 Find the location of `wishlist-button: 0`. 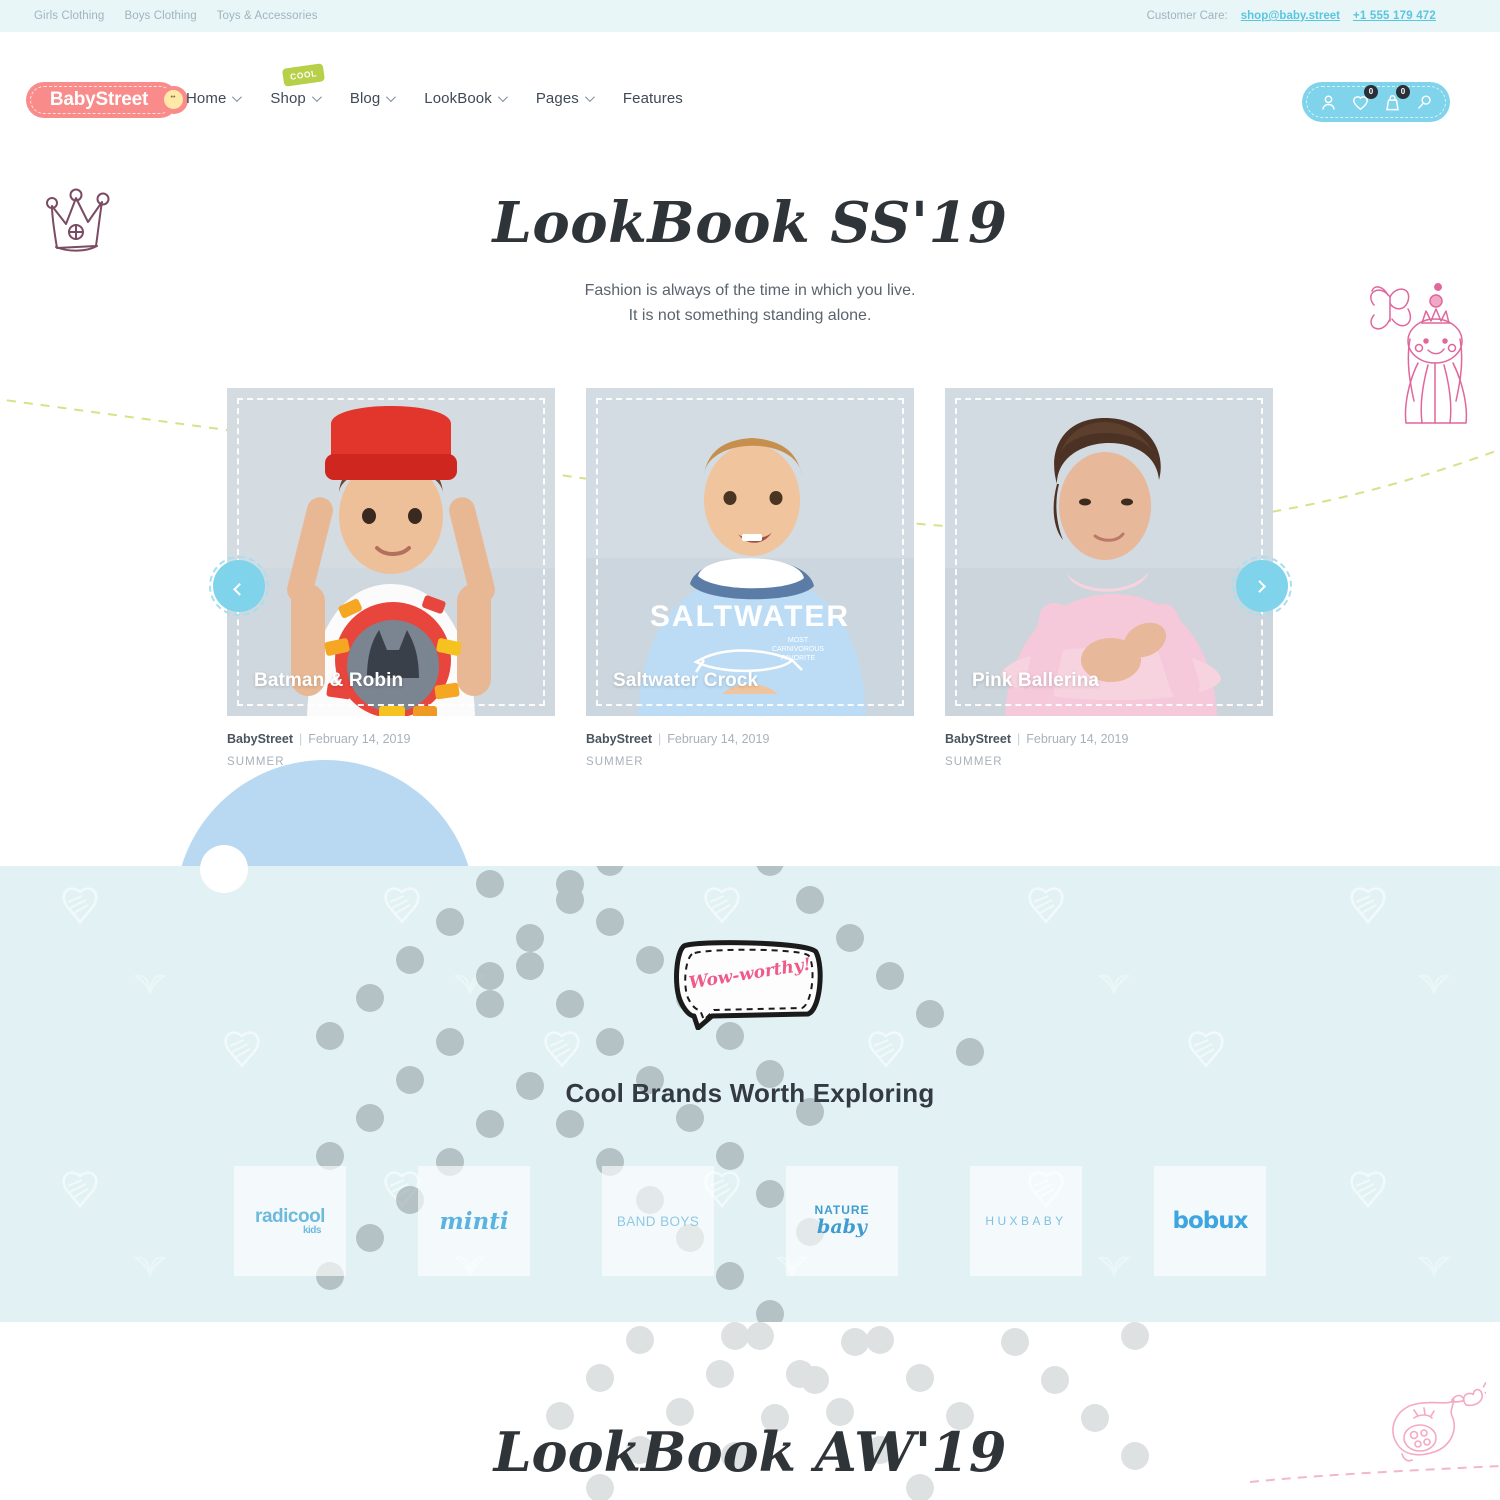

wishlist-button: 0 is located at coordinates (1362, 100).